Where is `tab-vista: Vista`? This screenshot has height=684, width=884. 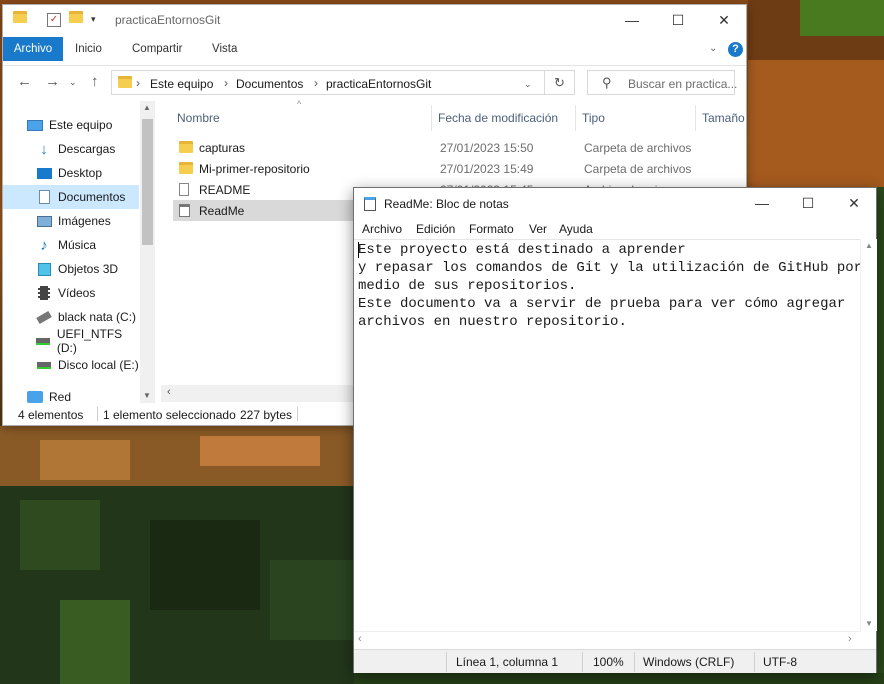
tab-vista: Vista is located at coordinates (224, 49).